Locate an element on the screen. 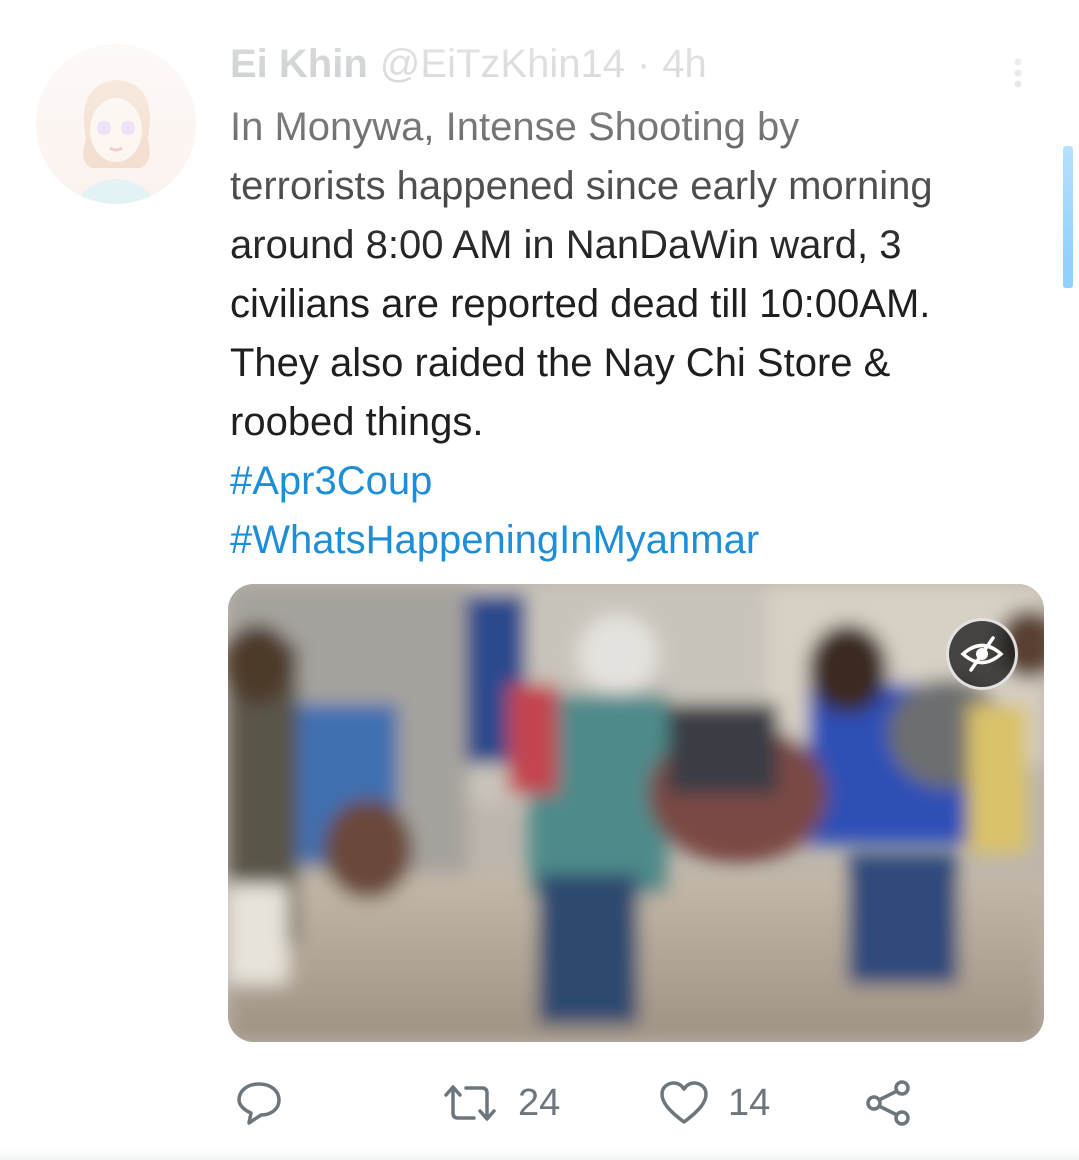  like-count: 14 is located at coordinates (749, 1102).